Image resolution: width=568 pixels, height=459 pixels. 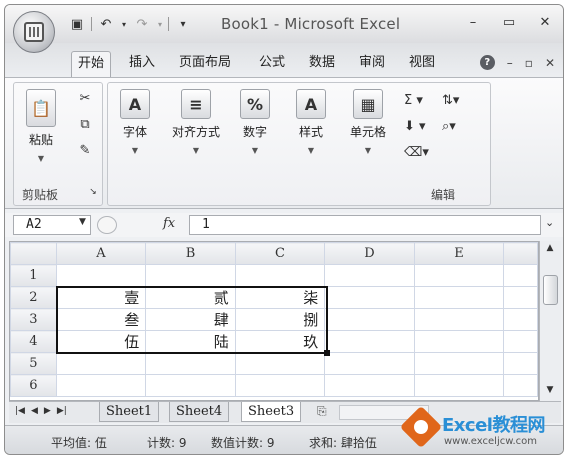 I want to click on row-header: 2, so click(x=33, y=297).